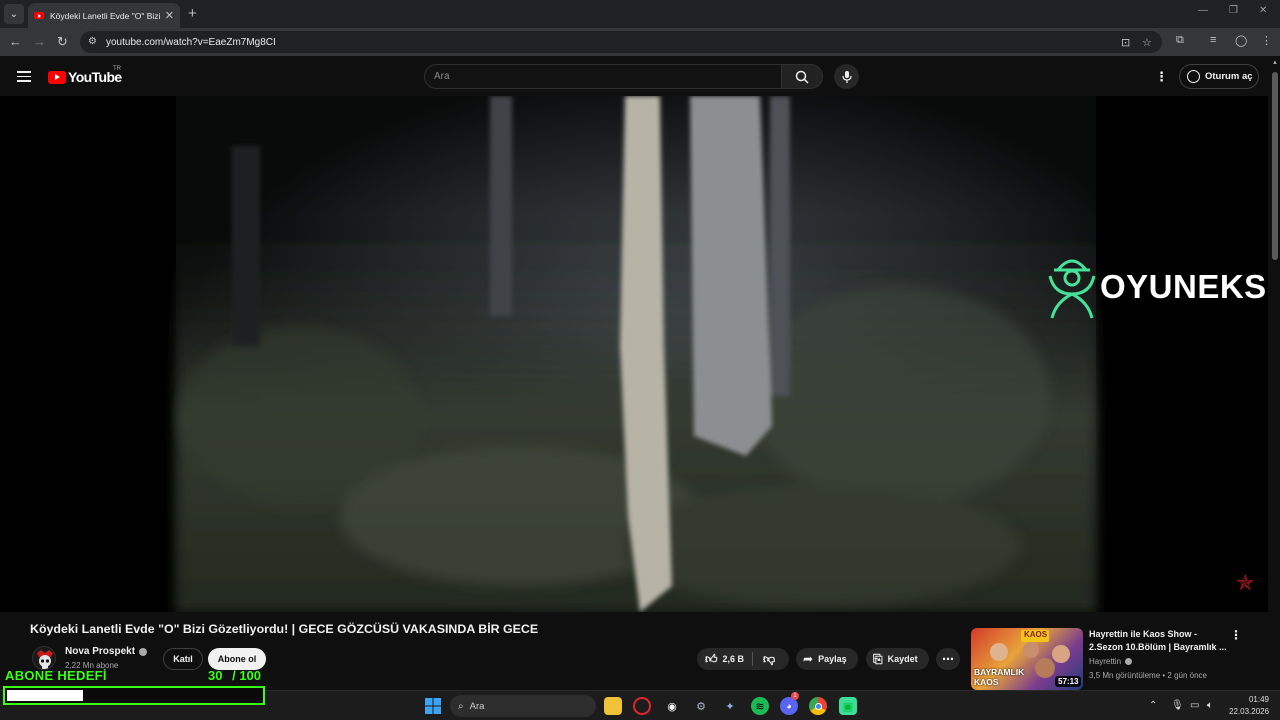 This screenshot has width=1280, height=720. I want to click on youtube-logo: YouTube TR, so click(85, 75).